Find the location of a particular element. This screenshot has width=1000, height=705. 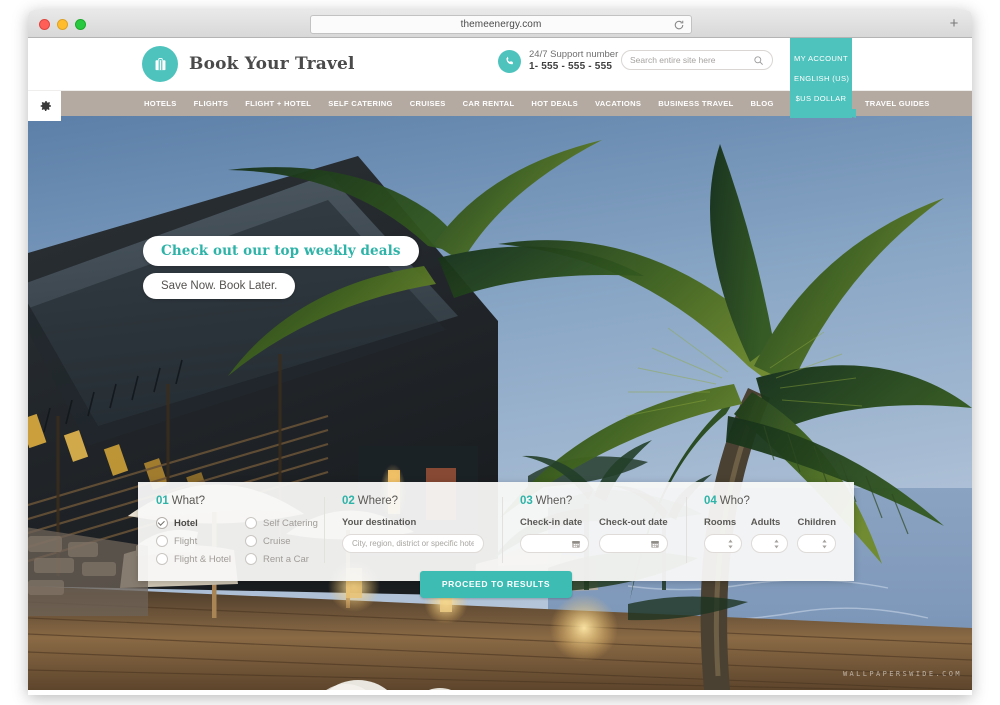

step-where-title: 02 Where? is located at coordinates (413, 501).